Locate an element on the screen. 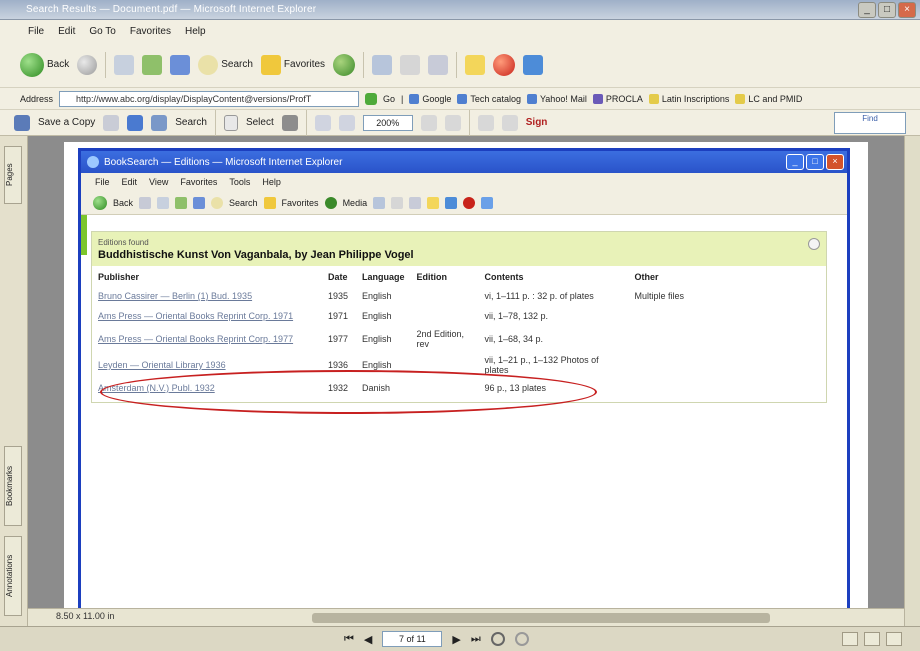  link-google: Google is located at coordinates (430, 98).